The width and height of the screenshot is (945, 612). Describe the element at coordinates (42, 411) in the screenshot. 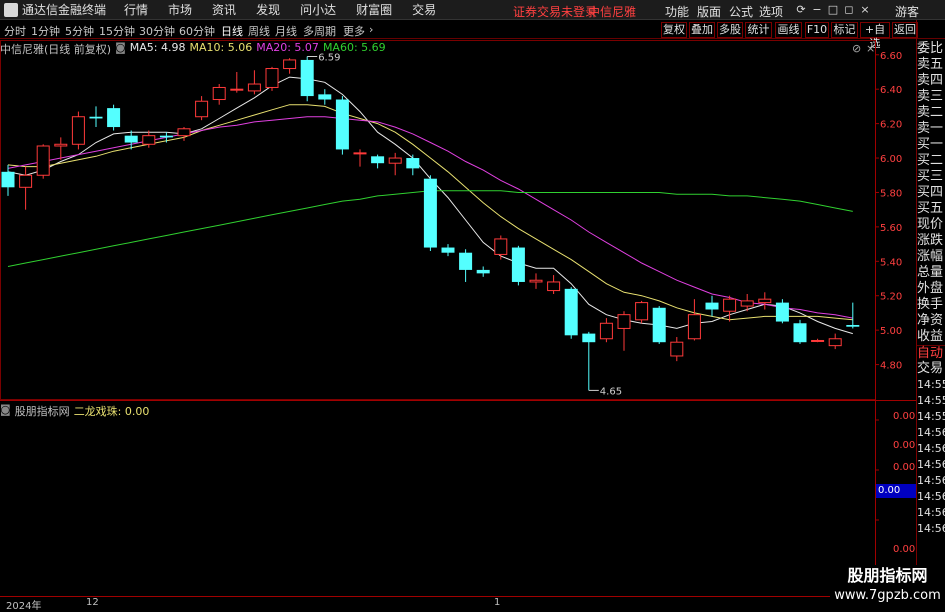

I see `sub-indicator-name: 股朋指标网` at that location.